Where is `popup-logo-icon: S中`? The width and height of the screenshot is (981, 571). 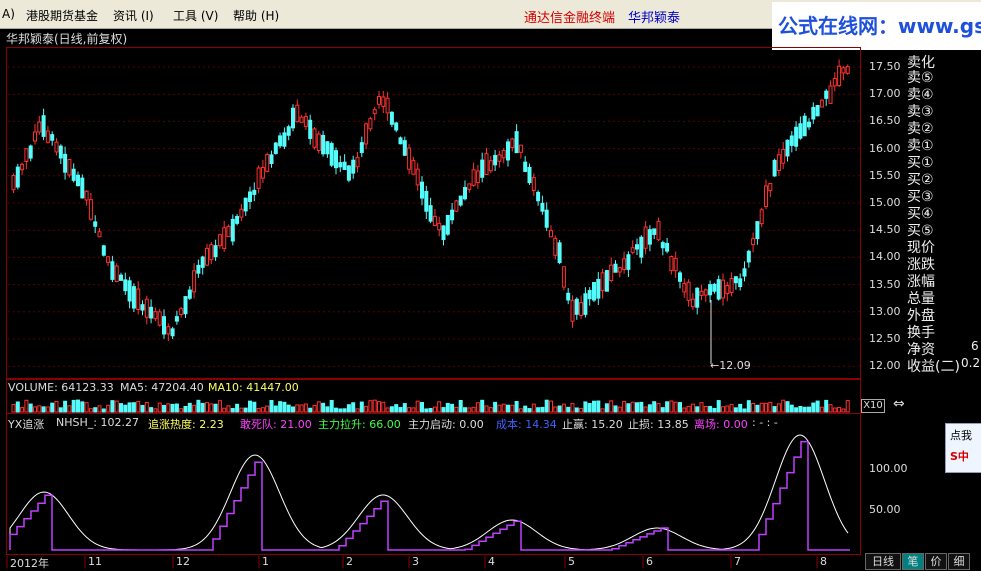
popup-logo-icon: S中 is located at coordinates (959, 456).